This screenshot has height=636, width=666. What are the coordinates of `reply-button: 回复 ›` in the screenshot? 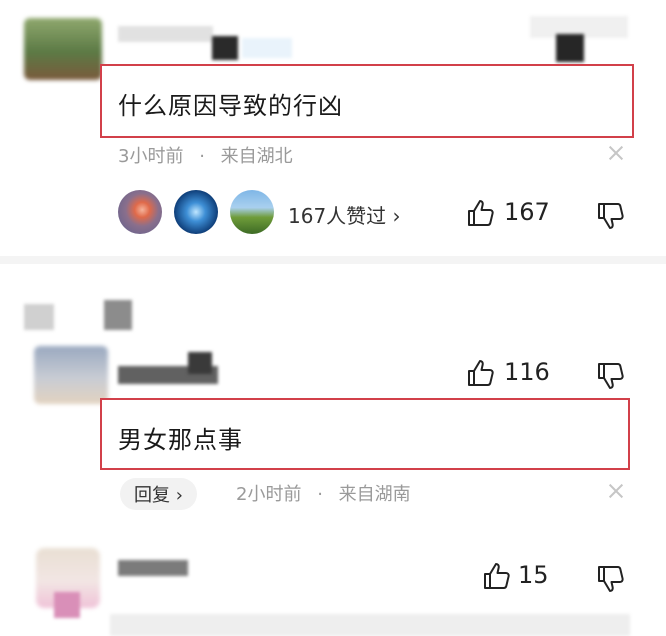 It's located at (158, 494).